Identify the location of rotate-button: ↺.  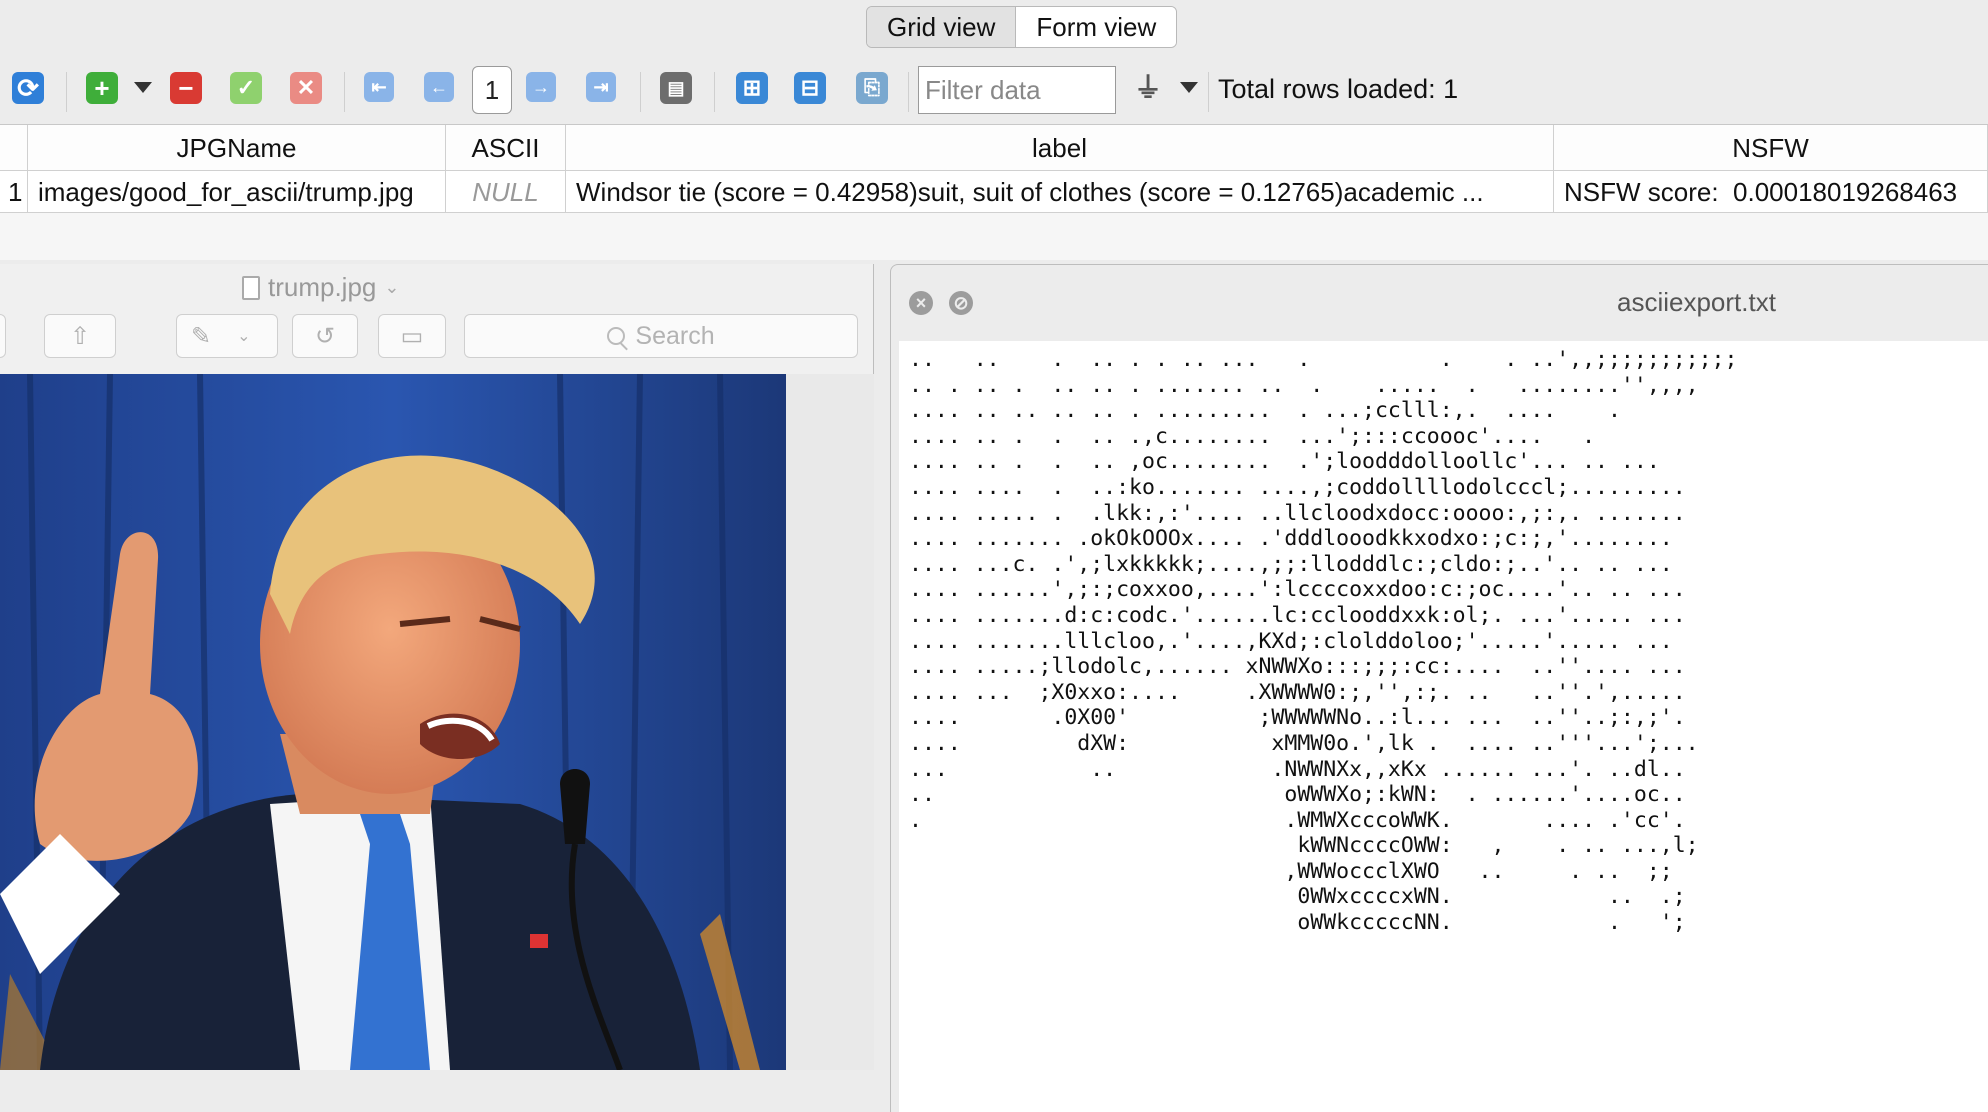
(325, 336).